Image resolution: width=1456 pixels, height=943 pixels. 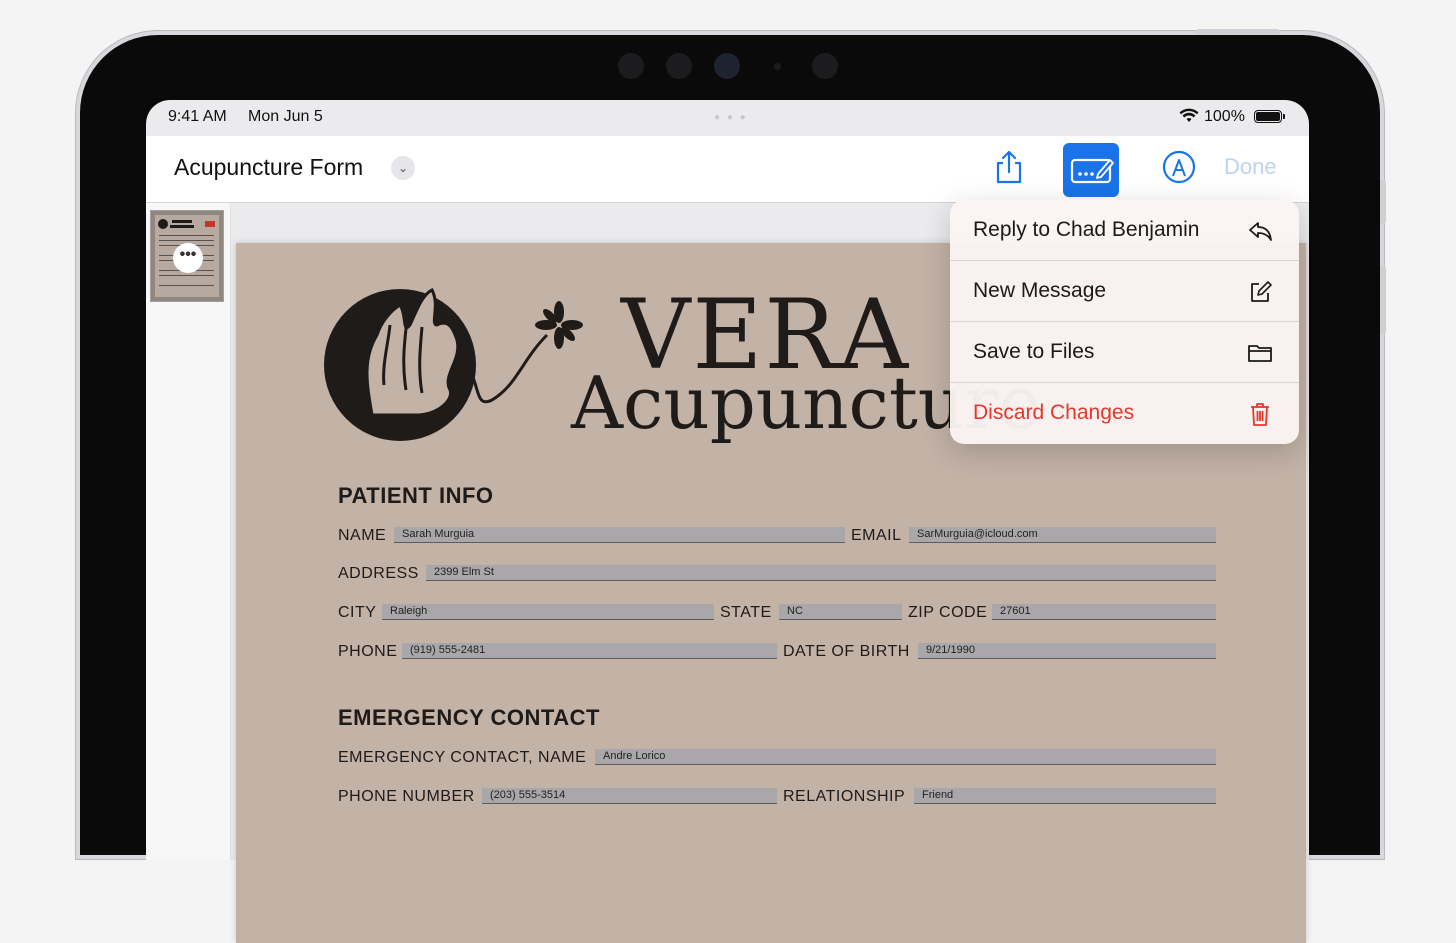 What do you see at coordinates (1260, 353) in the screenshot?
I see `folder-icon` at bounding box center [1260, 353].